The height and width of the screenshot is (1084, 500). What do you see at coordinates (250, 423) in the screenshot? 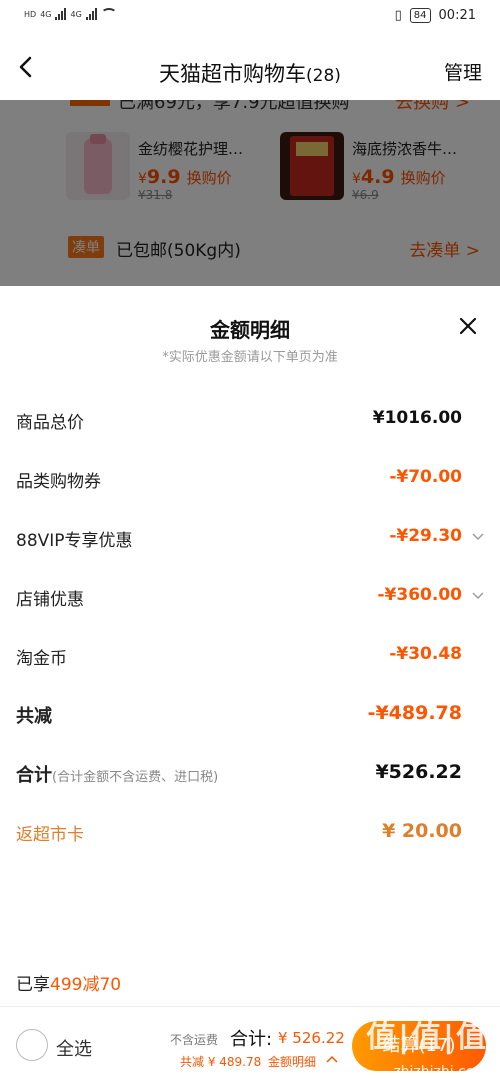
I see `line-goods-total: 商品总价 ¥1016.00` at bounding box center [250, 423].